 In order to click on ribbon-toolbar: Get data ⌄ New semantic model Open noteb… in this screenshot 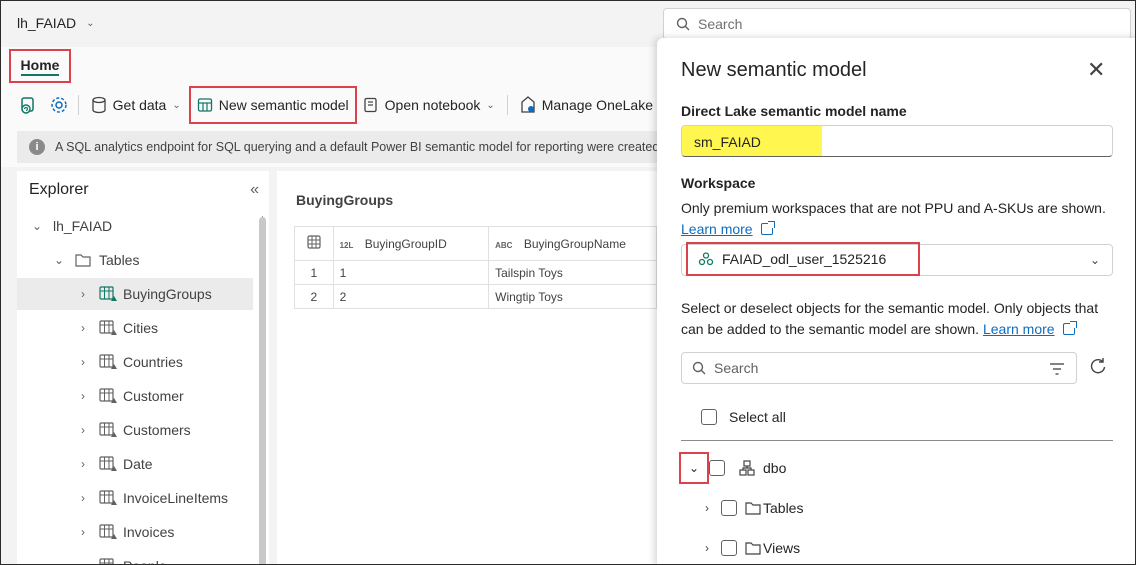, I will do `click(337, 105)`.